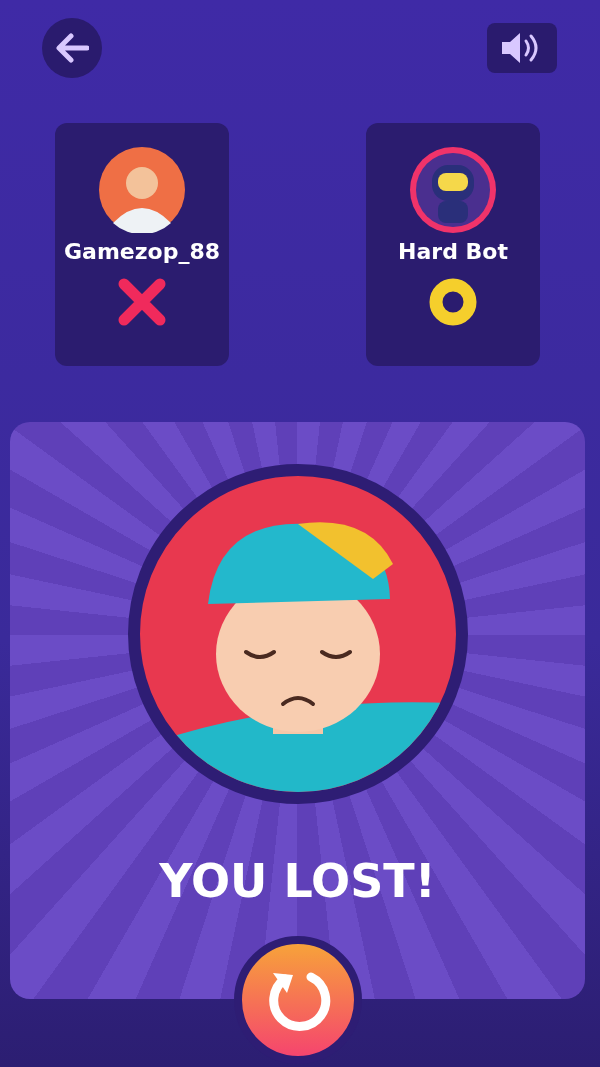 The image size is (600, 1067). Describe the element at coordinates (453, 302) in the screenshot. I see `ring-mark-icon` at that location.